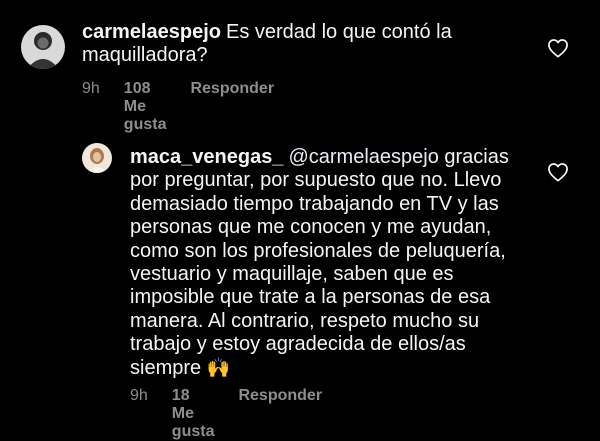 This screenshot has height=441, width=600. What do you see at coordinates (226, 414) in the screenshot?
I see `comment-meta: 9h 18 Me gusta Responder` at bounding box center [226, 414].